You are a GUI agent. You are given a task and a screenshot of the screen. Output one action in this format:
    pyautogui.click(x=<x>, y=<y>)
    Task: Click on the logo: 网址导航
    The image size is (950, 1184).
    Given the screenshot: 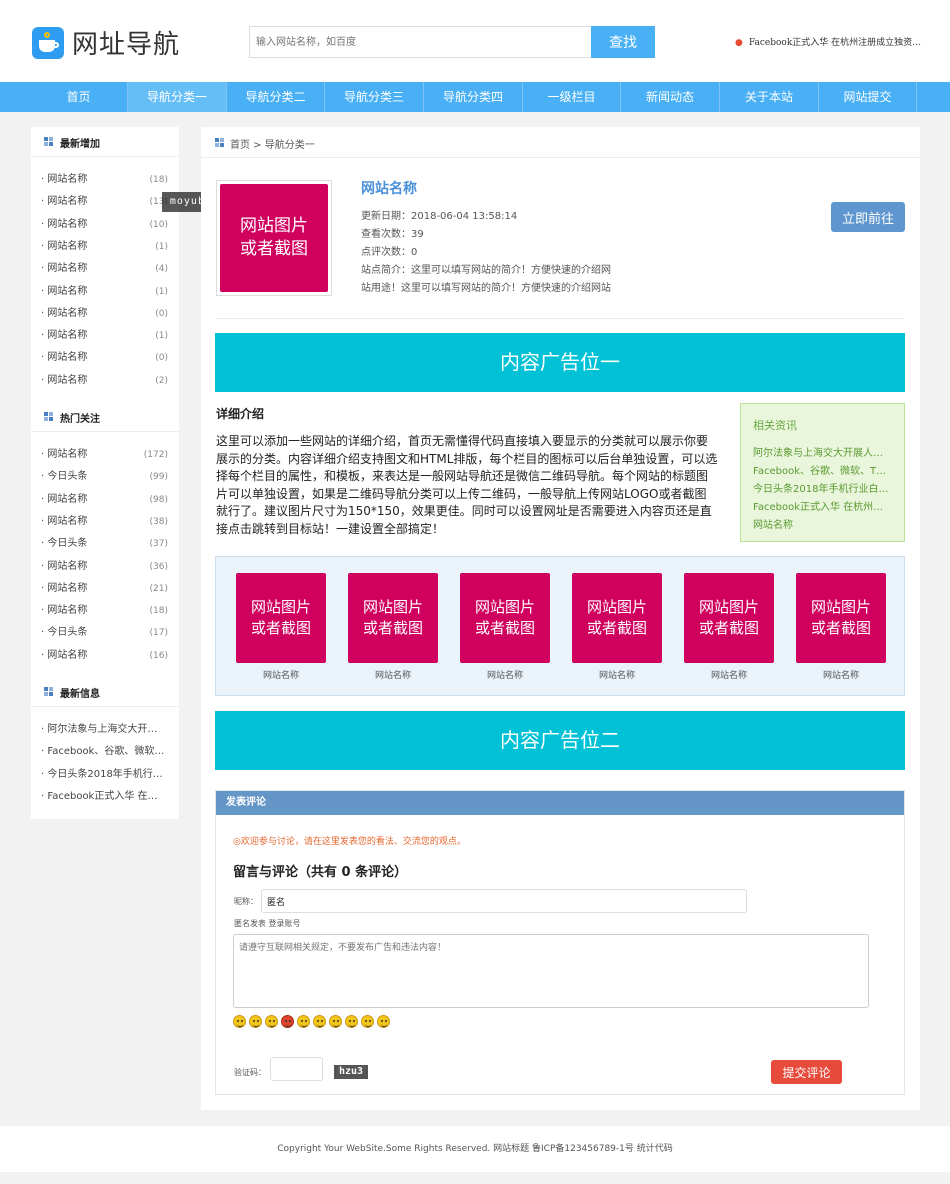 What is the action you would take?
    pyautogui.click(x=106, y=42)
    